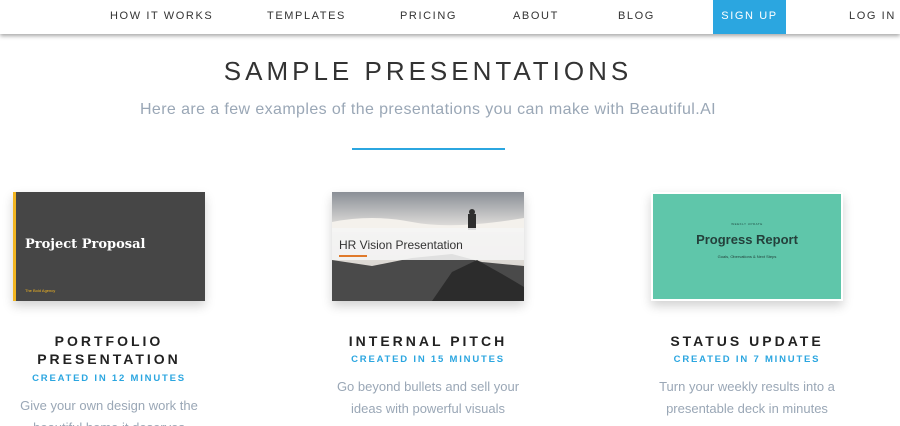 The image size is (900, 426). I want to click on slide-kicker: WEEKLY UPDATE, so click(747, 224).